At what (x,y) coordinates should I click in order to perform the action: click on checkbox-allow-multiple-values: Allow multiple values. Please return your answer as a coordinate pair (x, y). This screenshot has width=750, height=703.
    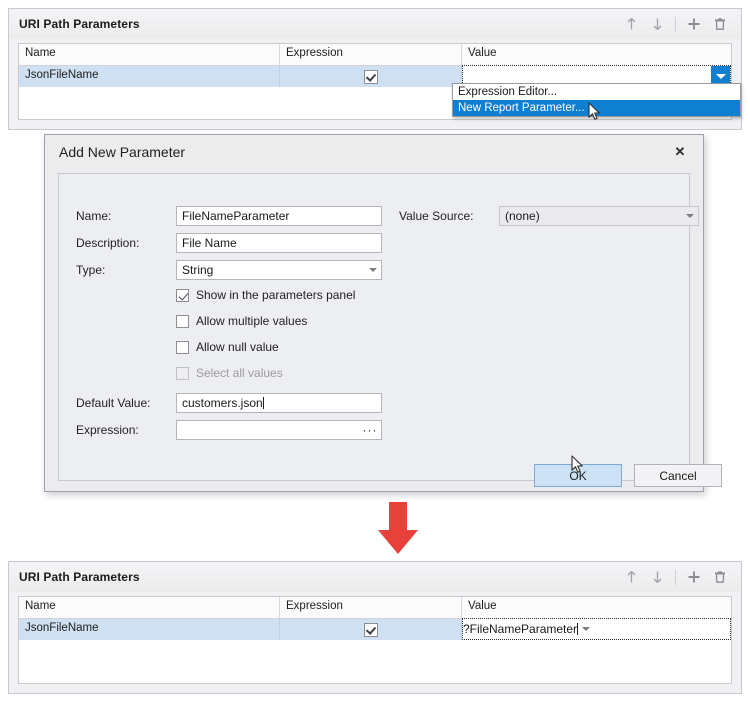
    Looking at the image, I should click on (241, 321).